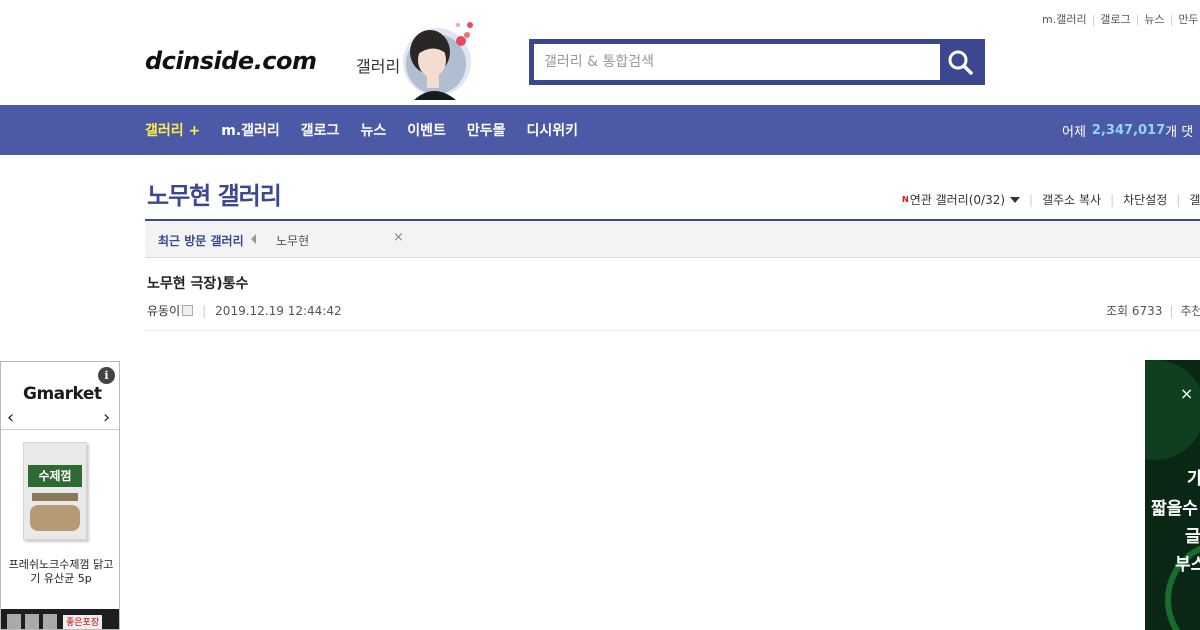  What do you see at coordinates (214, 193) in the screenshot?
I see `gallery-title: 노무현 갤러리` at bounding box center [214, 193].